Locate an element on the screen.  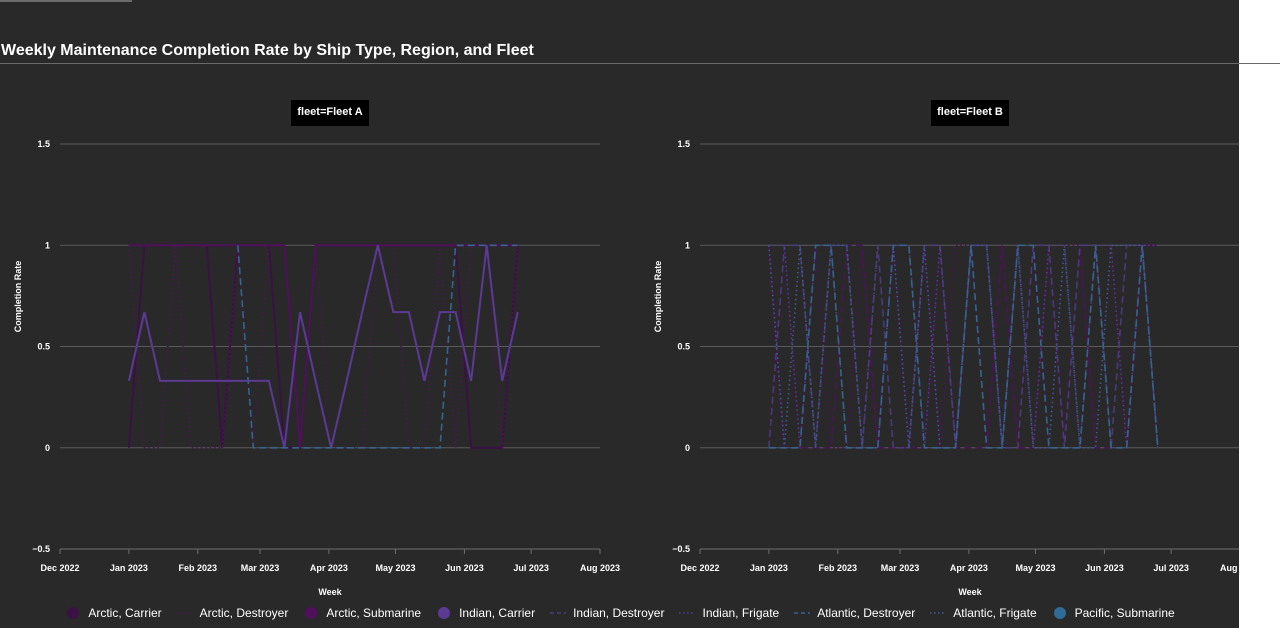
legend-label: Arctic, Submarine is located at coordinates (374, 613).